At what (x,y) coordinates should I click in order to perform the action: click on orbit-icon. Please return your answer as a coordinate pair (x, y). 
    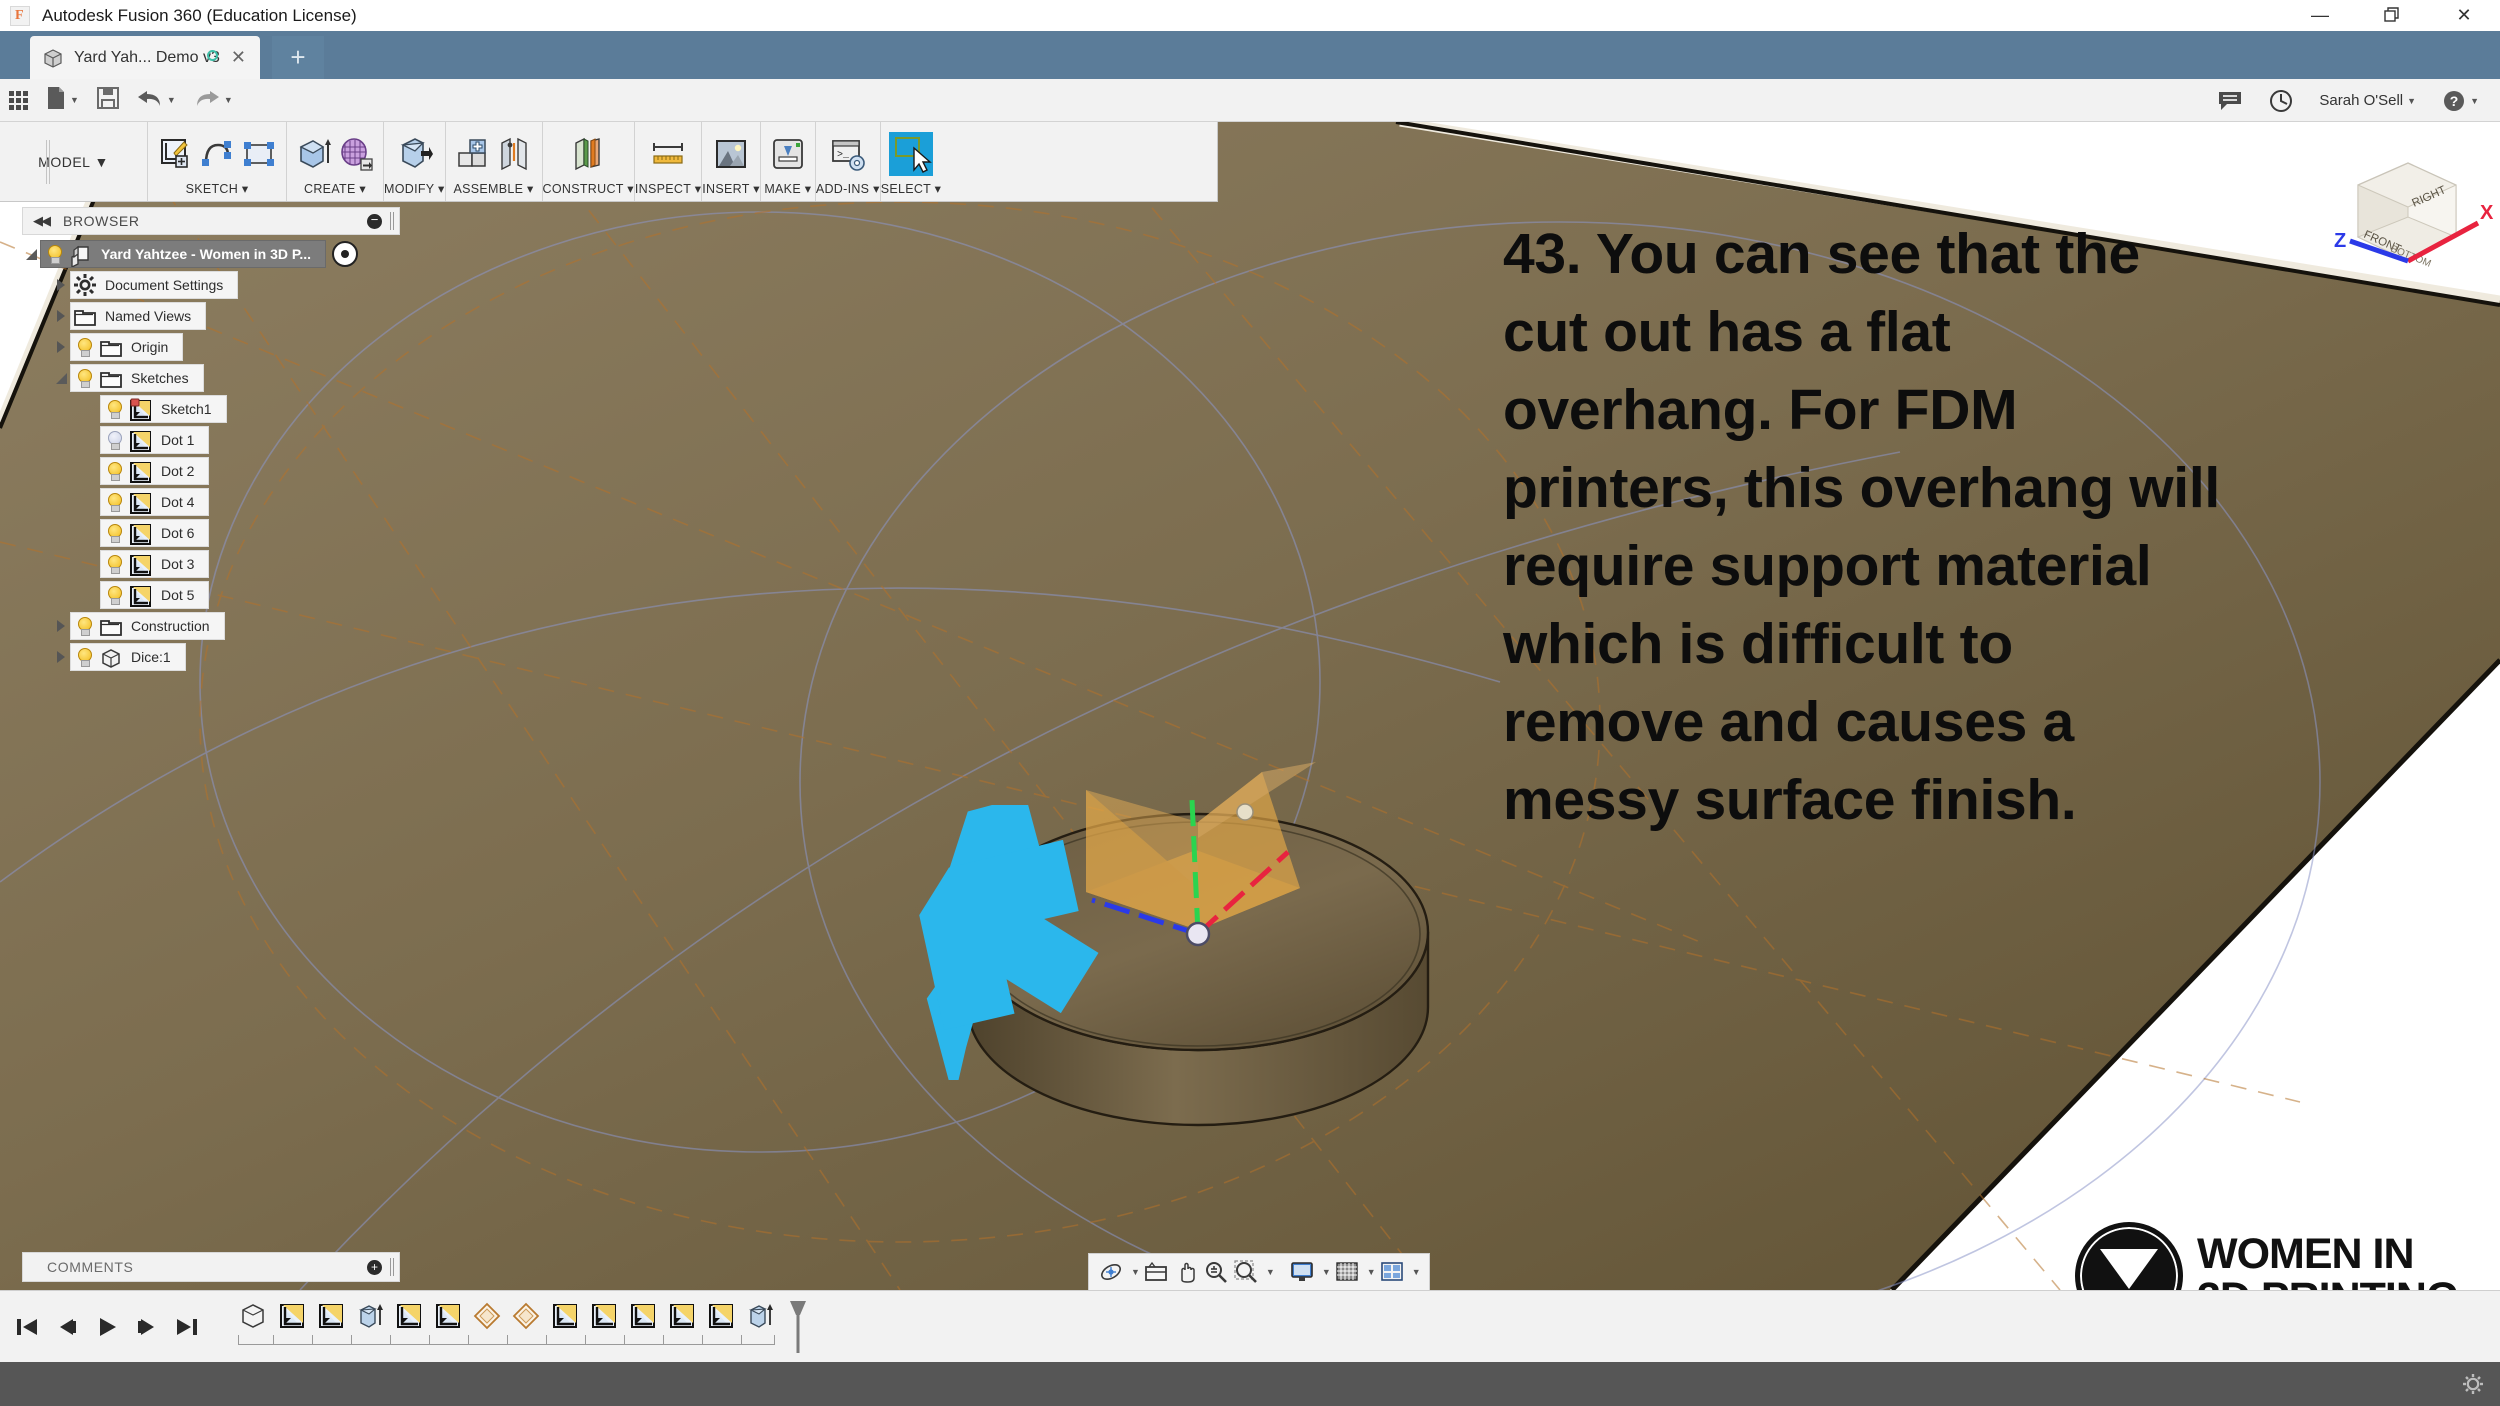
    Looking at the image, I should click on (1111, 1272).